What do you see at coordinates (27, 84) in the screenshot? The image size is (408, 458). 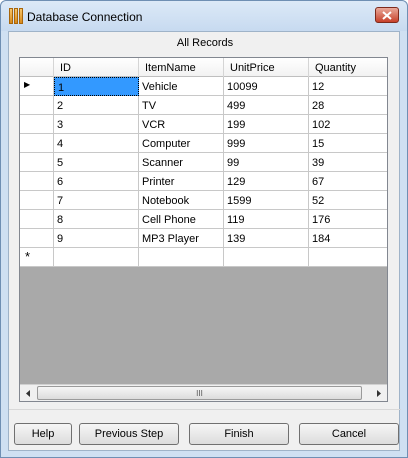 I see `current-row-icon: ▶` at bounding box center [27, 84].